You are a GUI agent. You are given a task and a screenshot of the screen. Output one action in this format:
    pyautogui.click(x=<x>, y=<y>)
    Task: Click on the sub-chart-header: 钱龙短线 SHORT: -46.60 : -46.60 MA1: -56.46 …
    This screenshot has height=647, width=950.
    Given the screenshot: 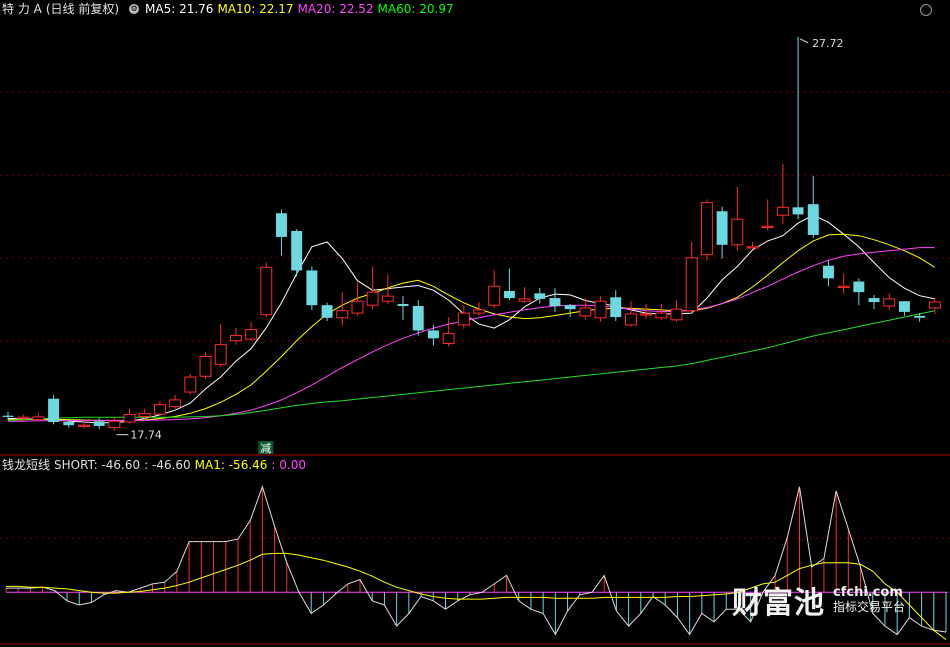 What is the action you would take?
    pyautogui.click(x=154, y=465)
    